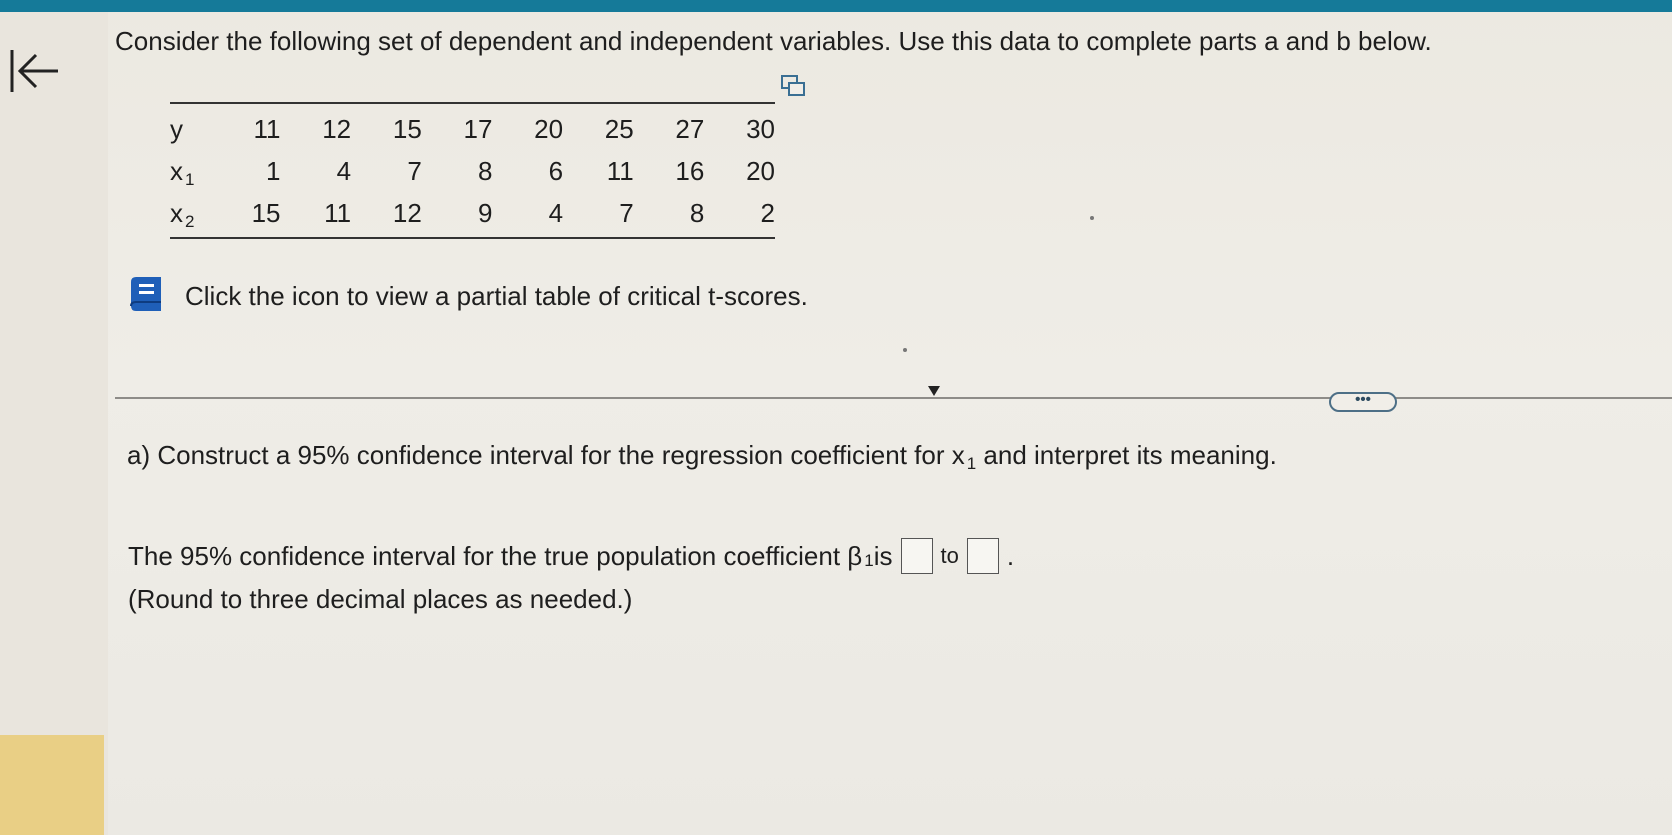 This screenshot has width=1672, height=835. I want to click on table-top-rule, so click(472, 103).